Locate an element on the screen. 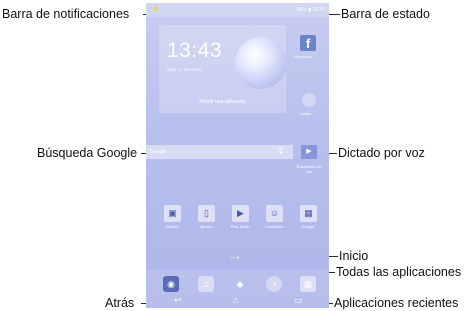 Image resolution: width=476 pixels, height=311 pixels. gallery-icon: ▣ is located at coordinates (172, 213).